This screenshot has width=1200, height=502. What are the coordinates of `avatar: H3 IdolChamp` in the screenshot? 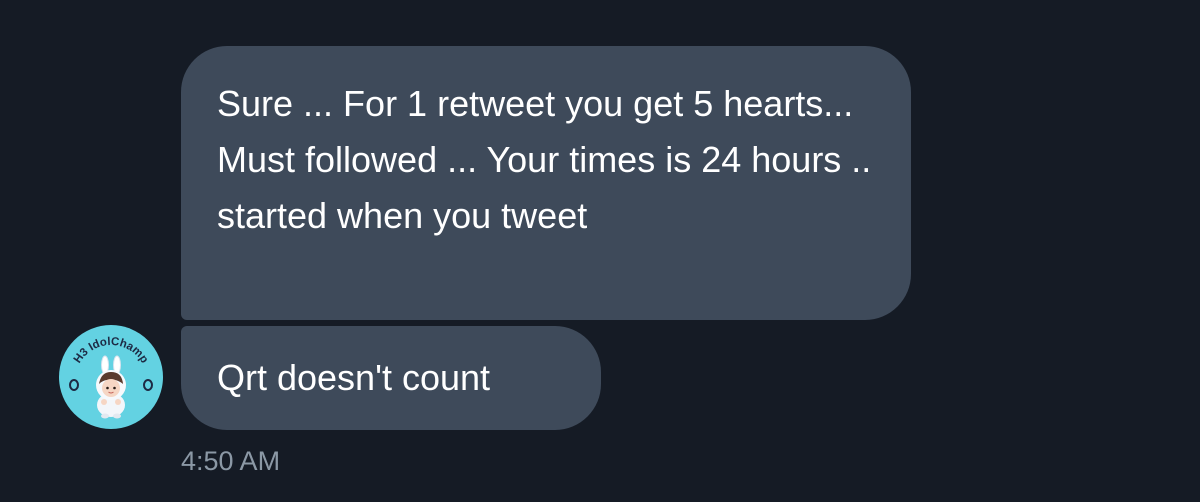 It's located at (111, 377).